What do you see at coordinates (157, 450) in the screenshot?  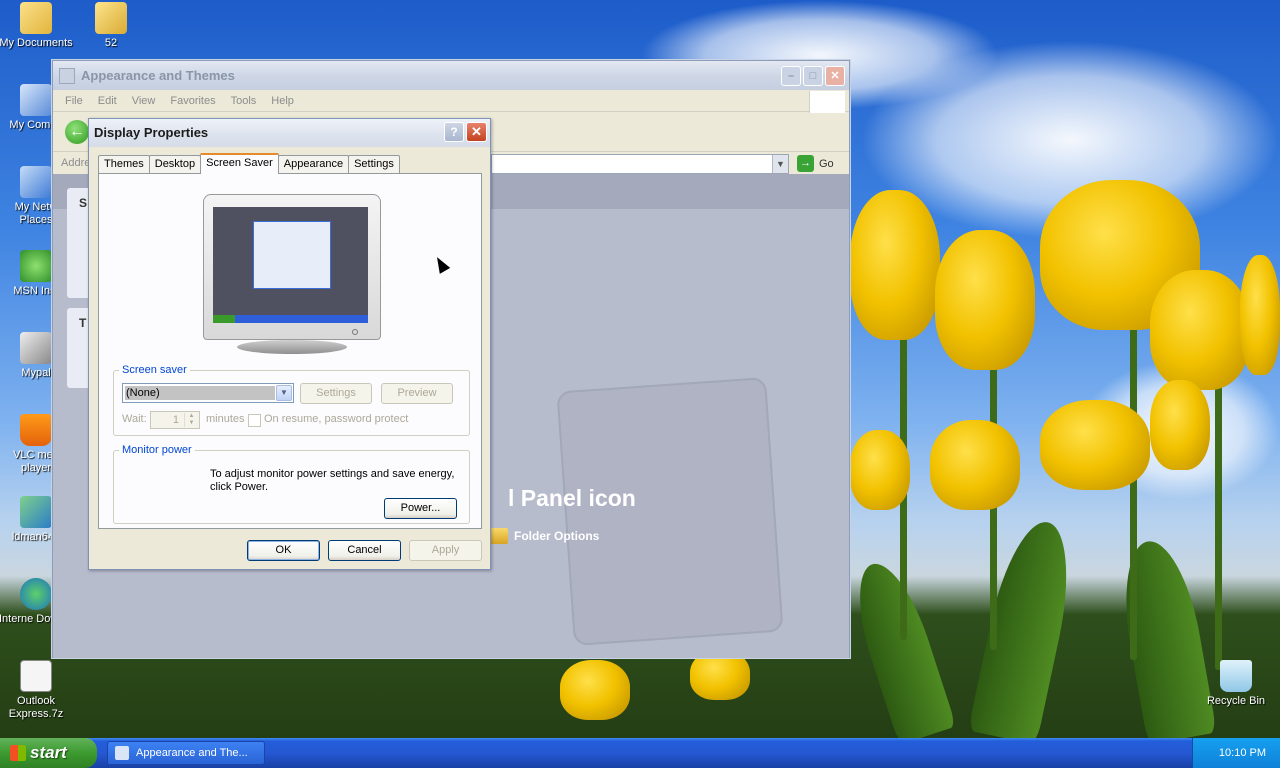 I see `monitor-power-legend: Monitor power` at bounding box center [157, 450].